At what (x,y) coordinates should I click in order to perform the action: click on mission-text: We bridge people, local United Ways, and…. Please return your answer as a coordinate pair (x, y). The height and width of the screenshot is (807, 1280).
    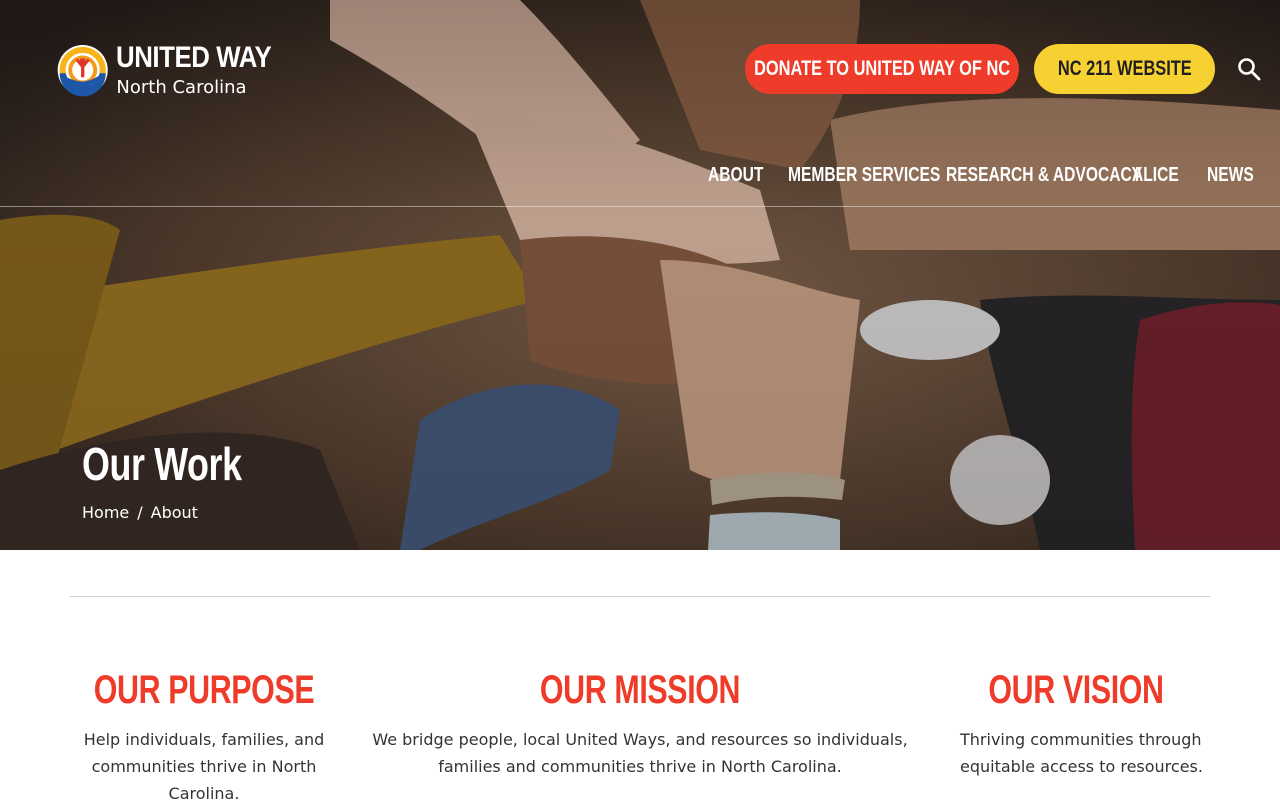
    Looking at the image, I should click on (640, 753).